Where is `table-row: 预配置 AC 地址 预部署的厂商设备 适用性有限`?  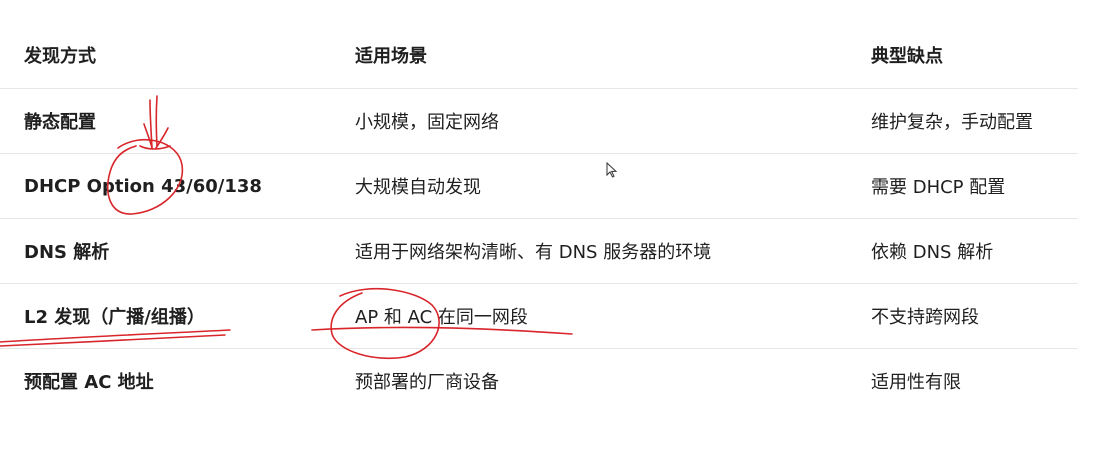
table-row: 预配置 AC 地址 预部署的厂商设备 适用性有限 is located at coordinates (539, 381).